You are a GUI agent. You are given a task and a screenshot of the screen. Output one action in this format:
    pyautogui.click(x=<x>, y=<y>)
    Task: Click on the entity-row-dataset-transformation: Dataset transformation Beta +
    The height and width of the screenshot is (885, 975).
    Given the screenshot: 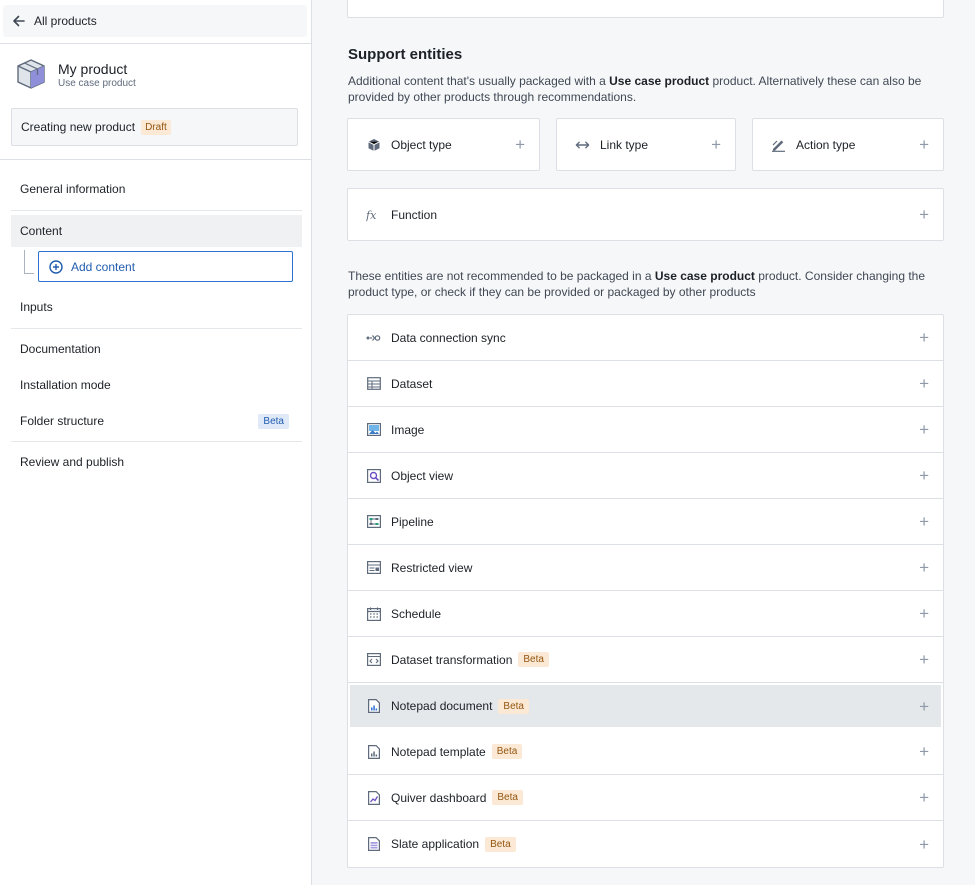 What is the action you would take?
    pyautogui.click(x=645, y=660)
    